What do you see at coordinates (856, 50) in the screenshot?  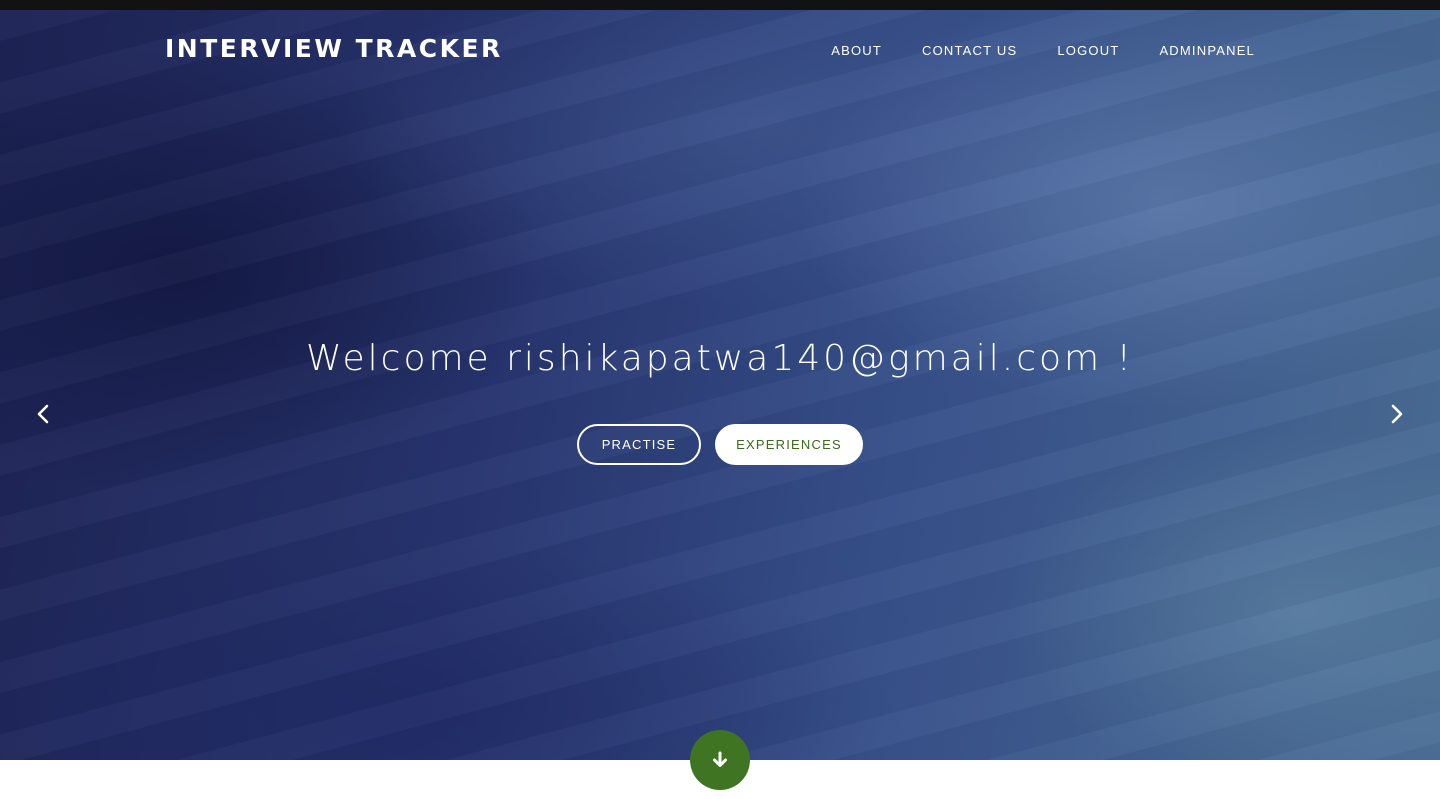 I see `nav-about: ABOUT` at bounding box center [856, 50].